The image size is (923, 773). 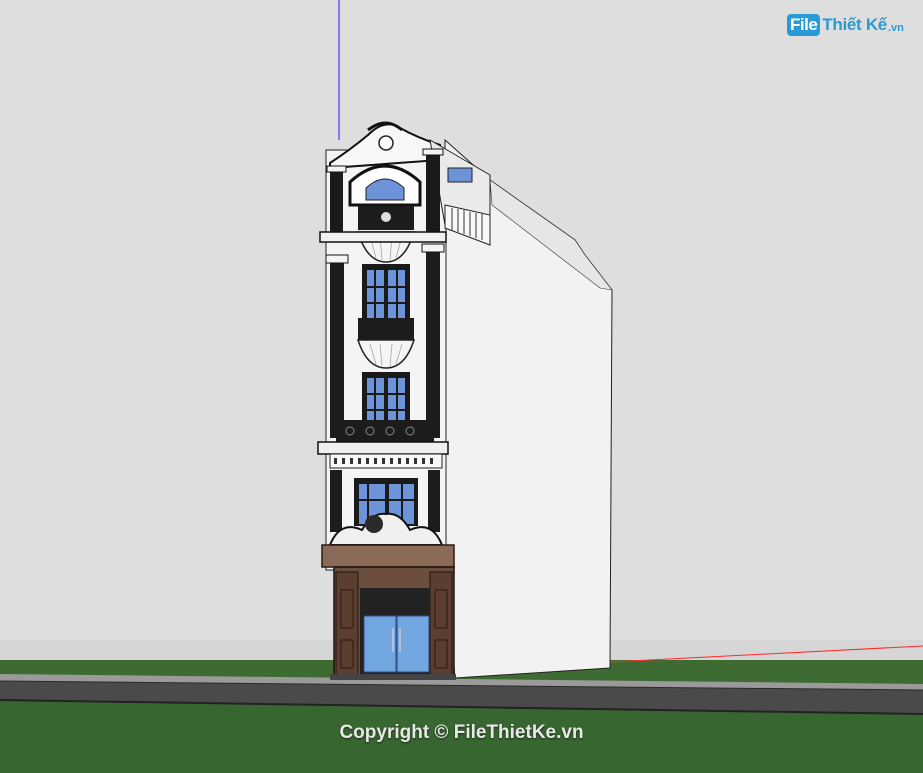 What do you see at coordinates (336, 501) in the screenshot?
I see `floor1-column-left` at bounding box center [336, 501].